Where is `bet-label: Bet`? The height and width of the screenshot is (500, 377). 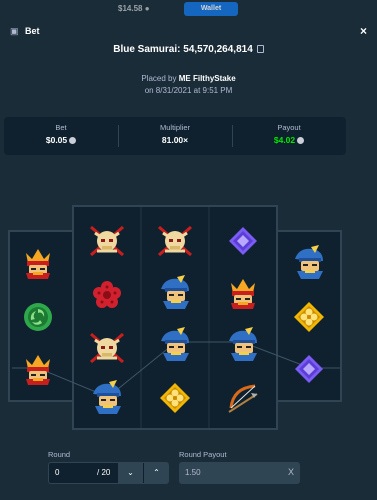 bet-label: Bet is located at coordinates (61, 127).